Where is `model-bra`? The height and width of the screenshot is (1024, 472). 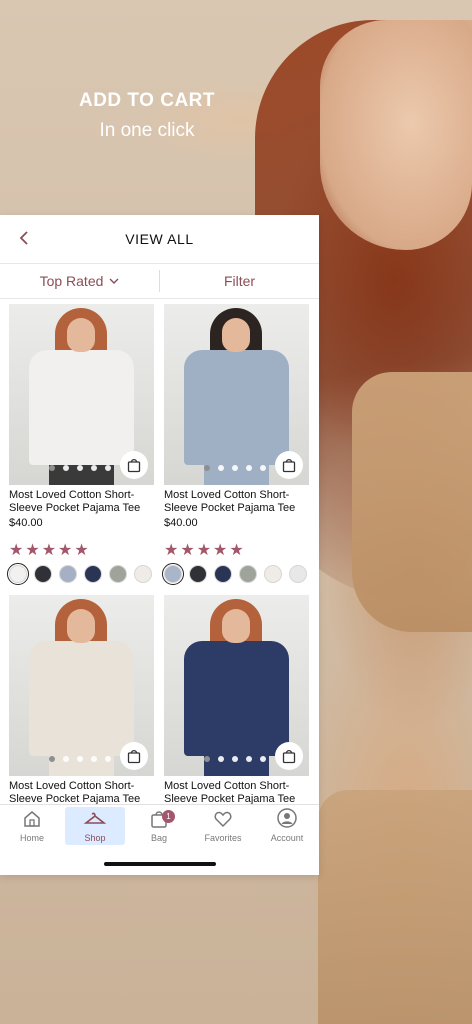 model-bra is located at coordinates (412, 502).